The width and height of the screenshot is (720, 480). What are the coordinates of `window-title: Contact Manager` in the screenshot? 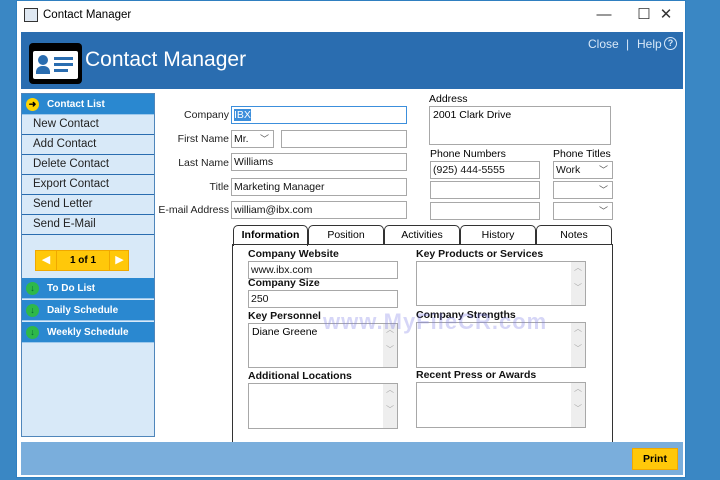 It's located at (87, 15).